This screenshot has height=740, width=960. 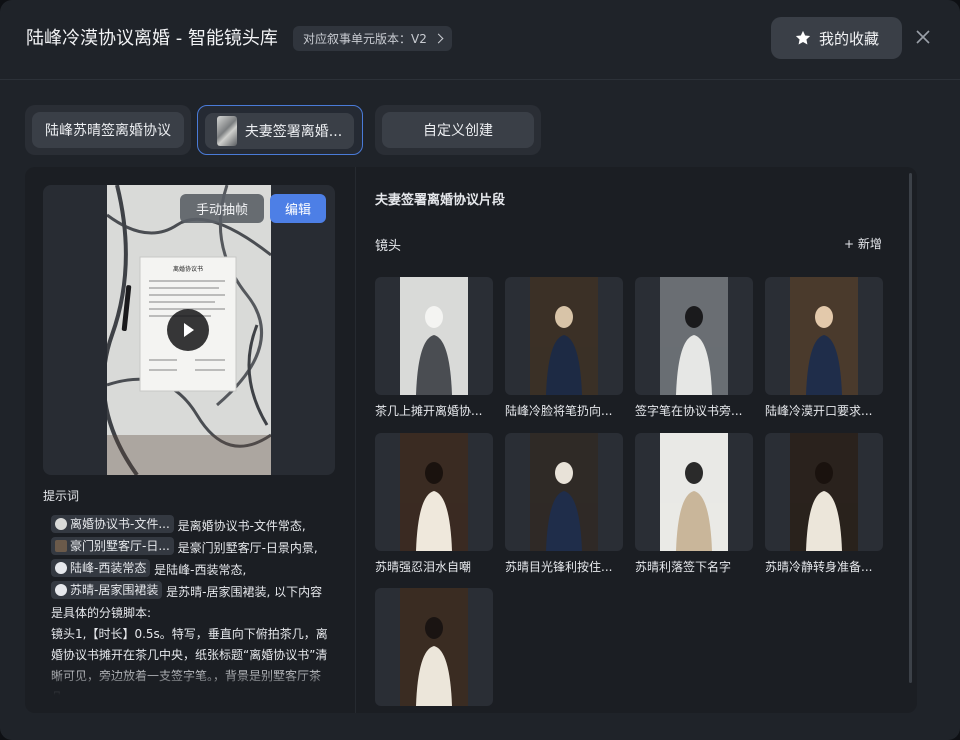 I want to click on favorites-label: 我的收藏, so click(x=848, y=38).